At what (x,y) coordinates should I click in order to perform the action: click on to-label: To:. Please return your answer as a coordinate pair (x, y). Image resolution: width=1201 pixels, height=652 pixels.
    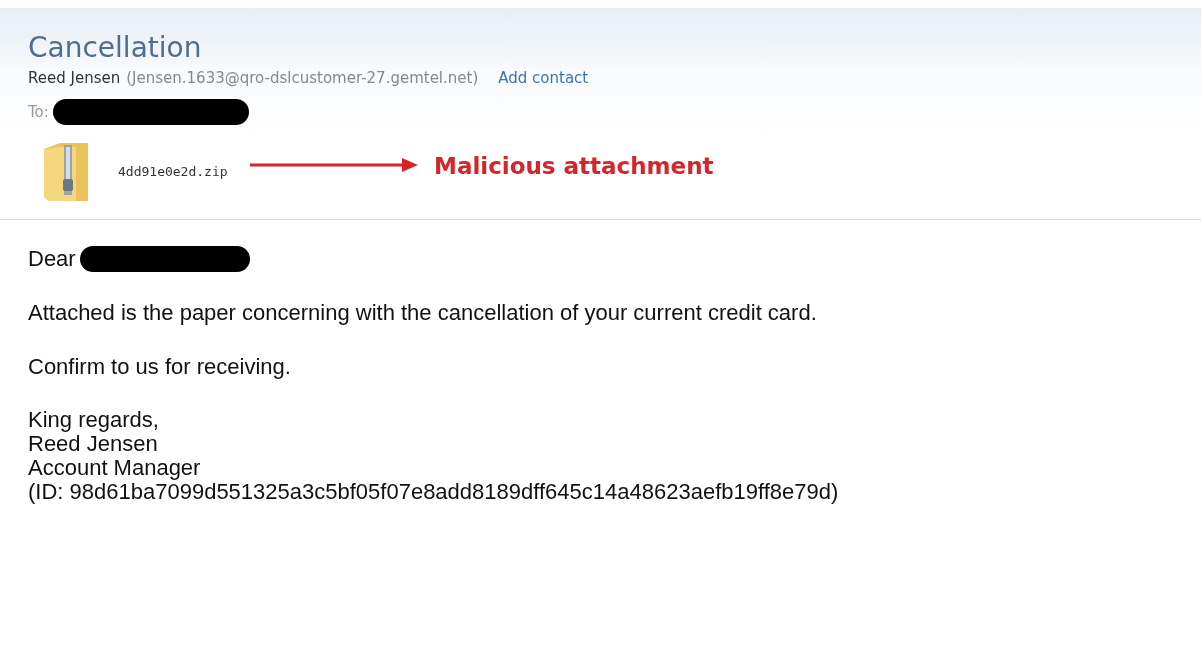
    Looking at the image, I should click on (38, 112).